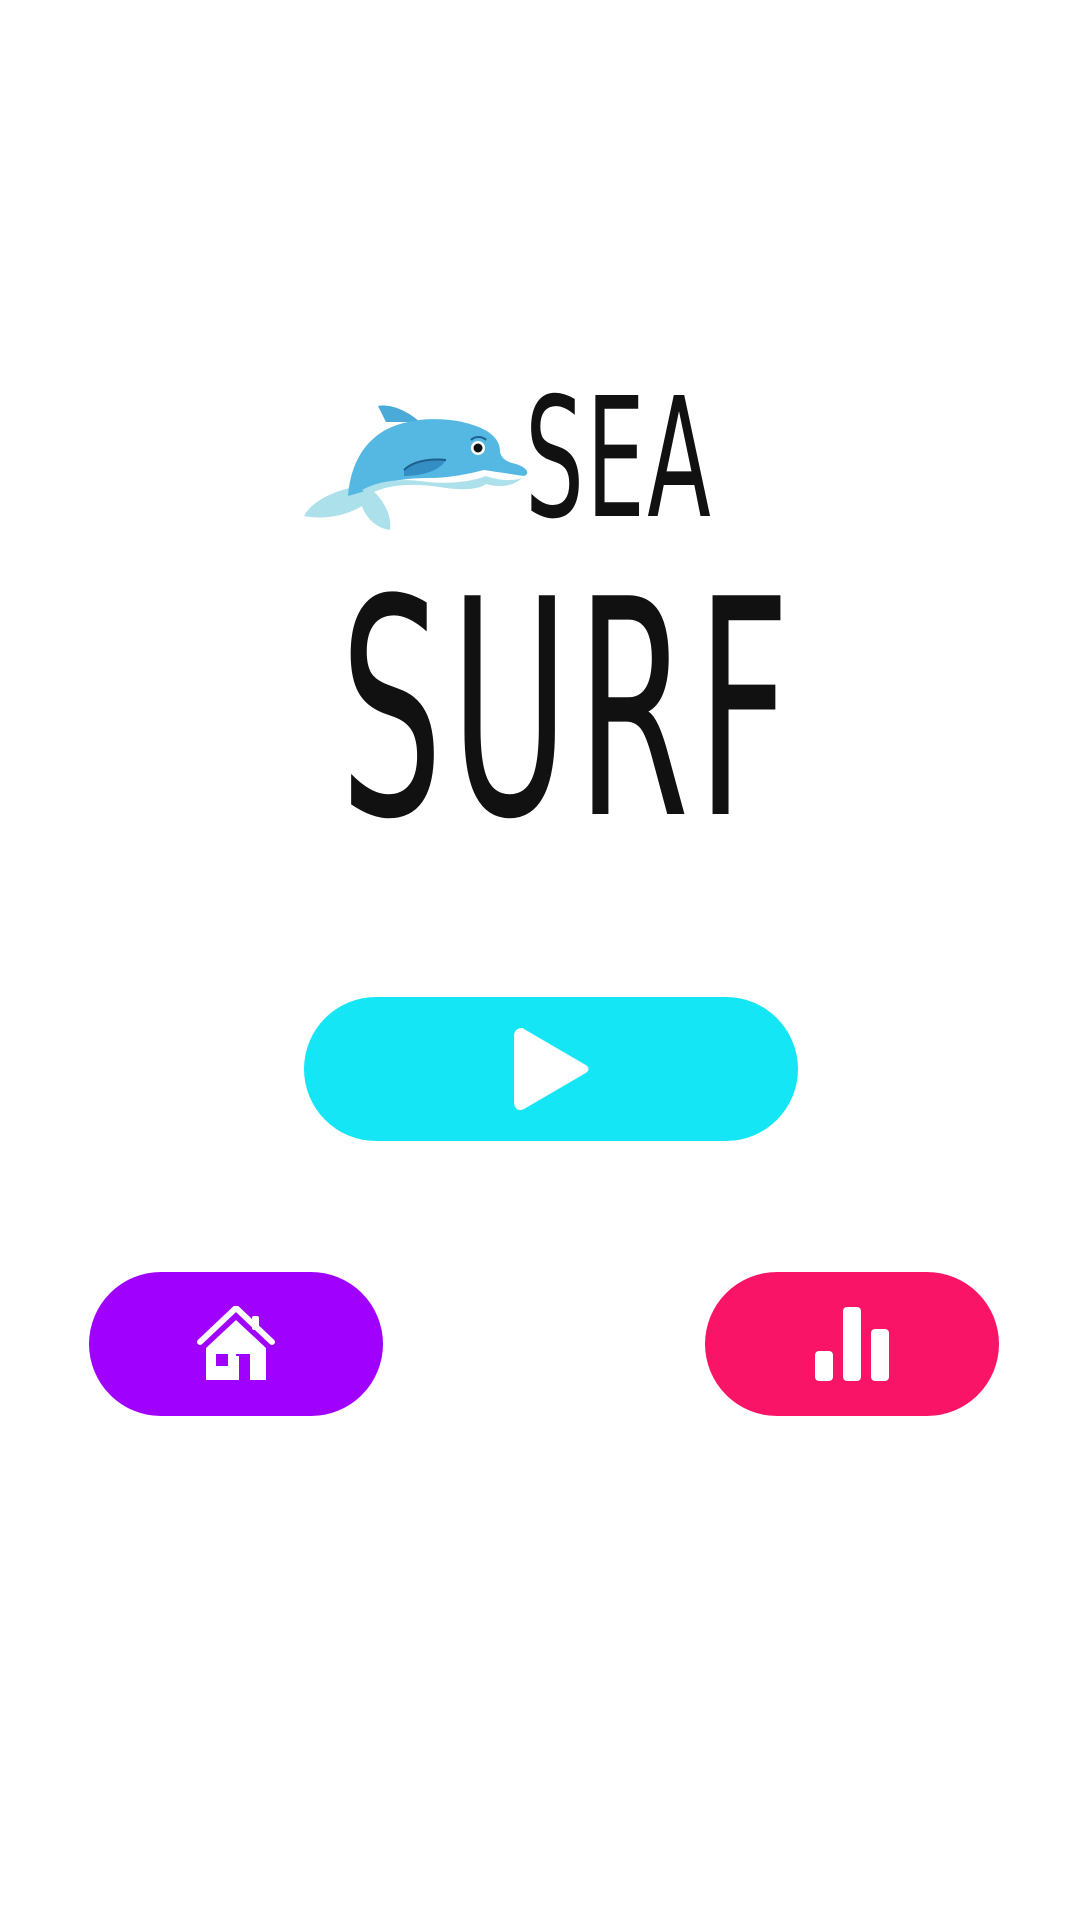 This screenshot has height=1920, width=1080. What do you see at coordinates (416, 467) in the screenshot?
I see `dolphin-icon` at bounding box center [416, 467].